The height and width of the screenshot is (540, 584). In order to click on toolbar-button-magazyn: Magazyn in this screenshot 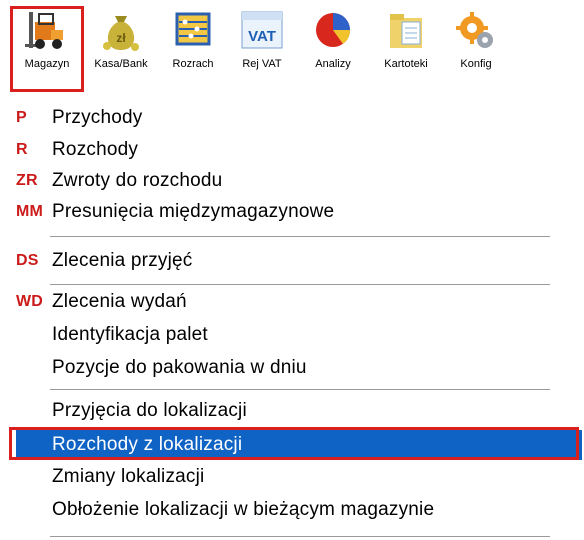, I will do `click(47, 49)`.